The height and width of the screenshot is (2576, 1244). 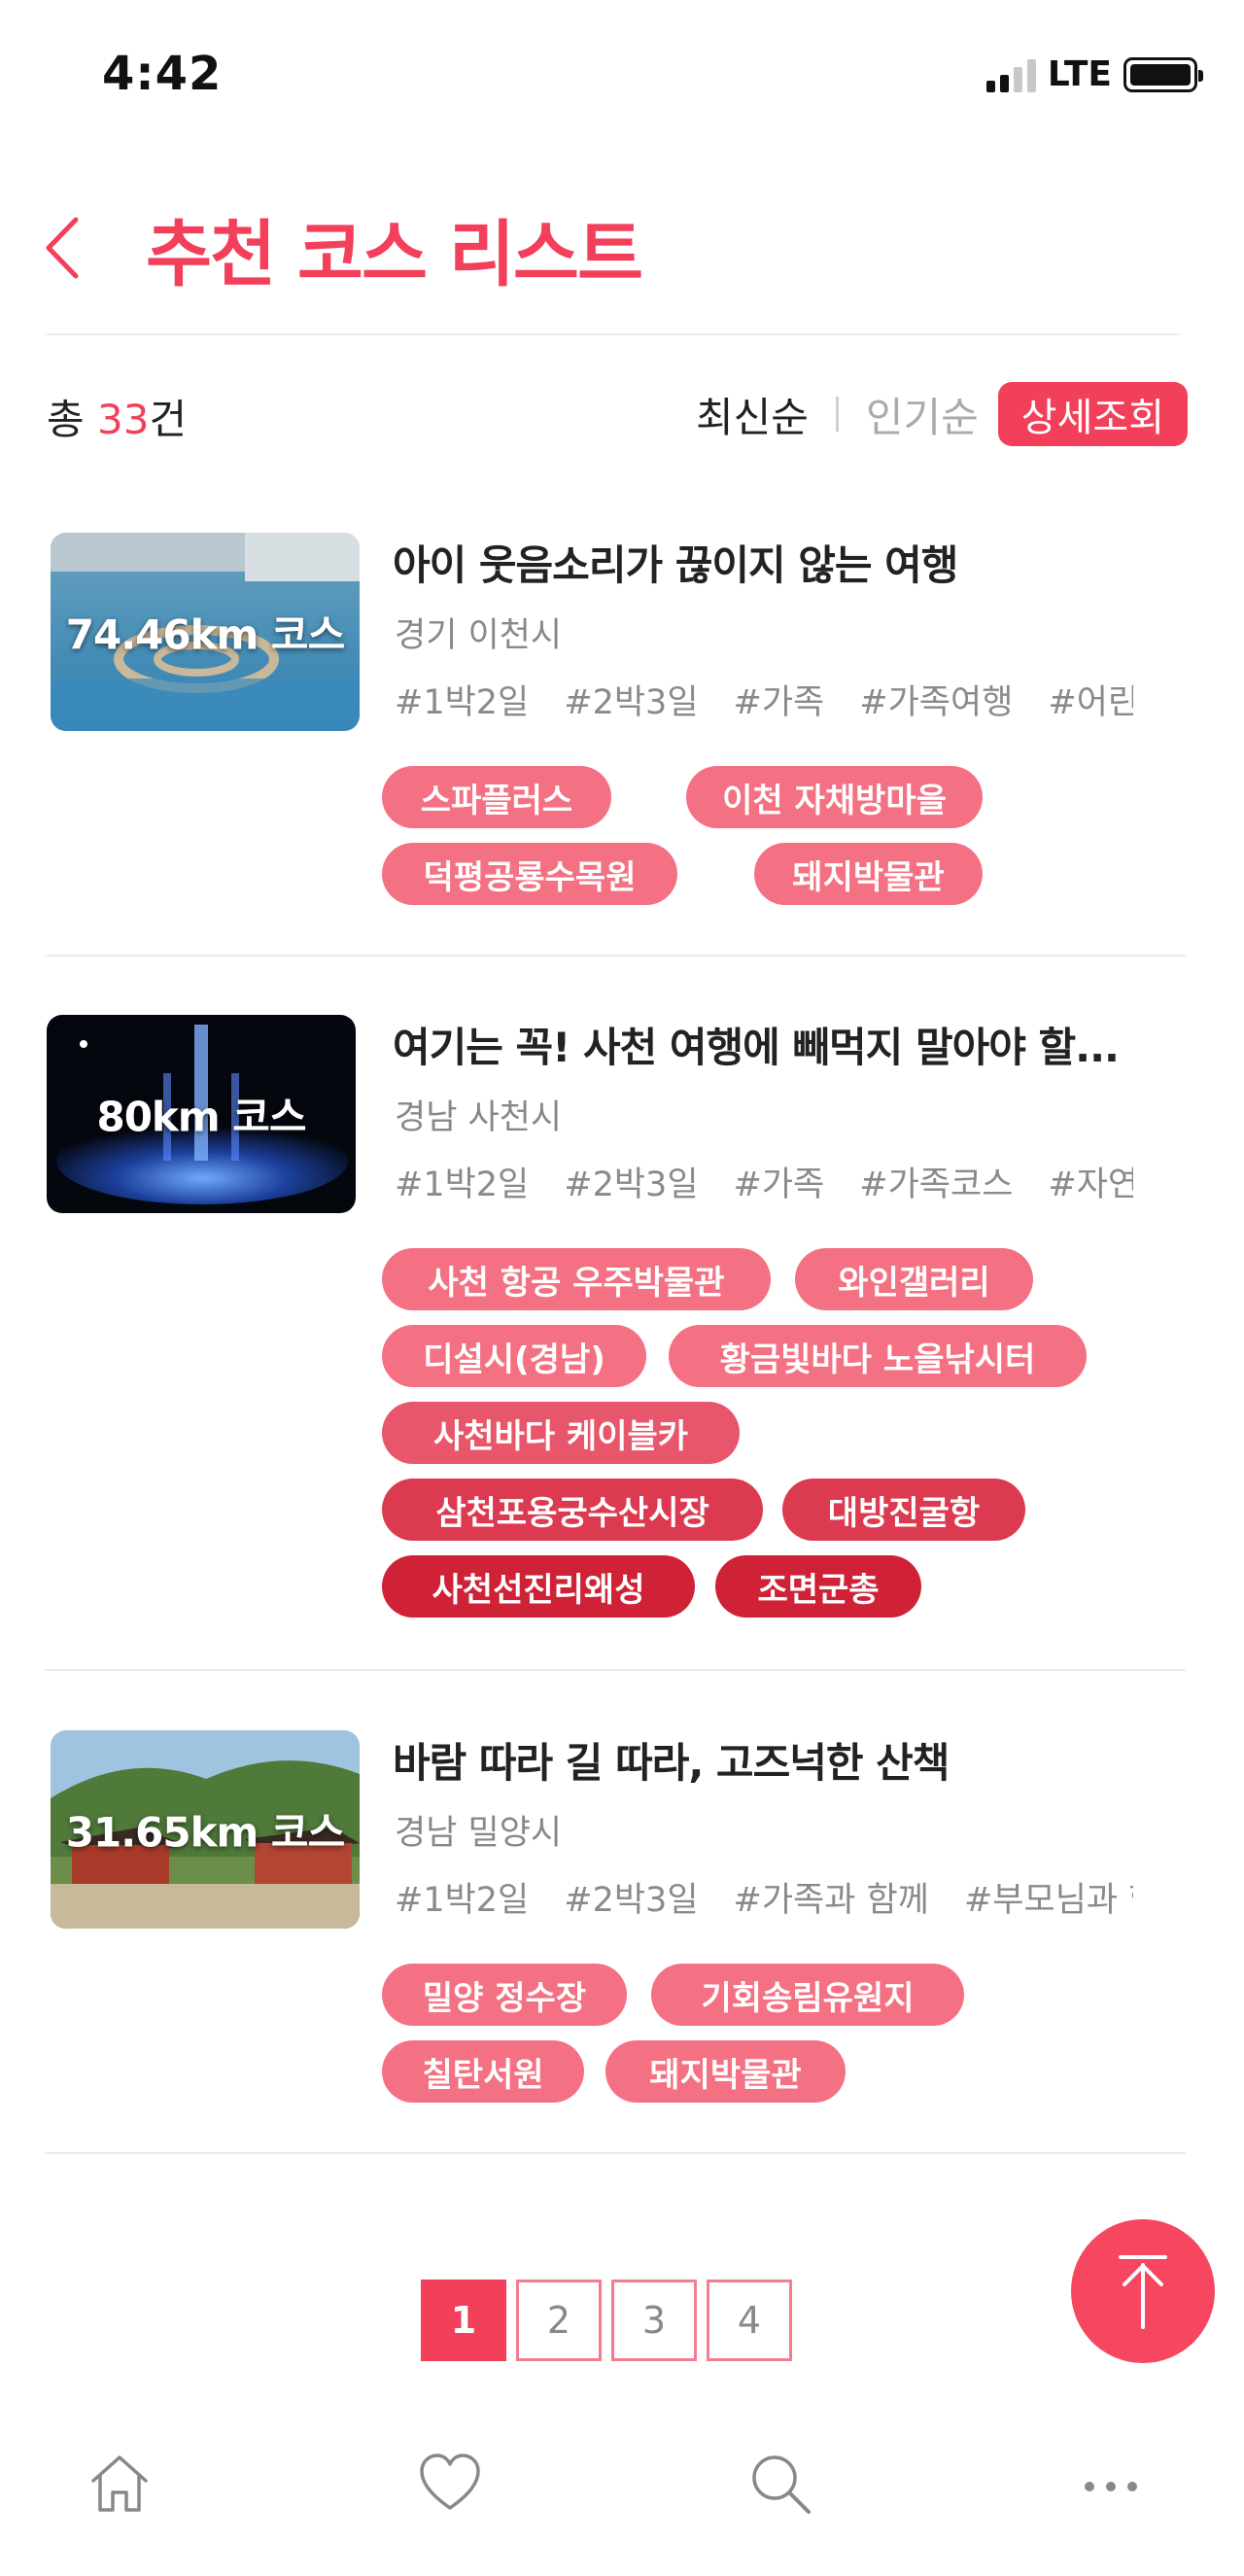 What do you see at coordinates (780, 2484) in the screenshot?
I see `search-icon` at bounding box center [780, 2484].